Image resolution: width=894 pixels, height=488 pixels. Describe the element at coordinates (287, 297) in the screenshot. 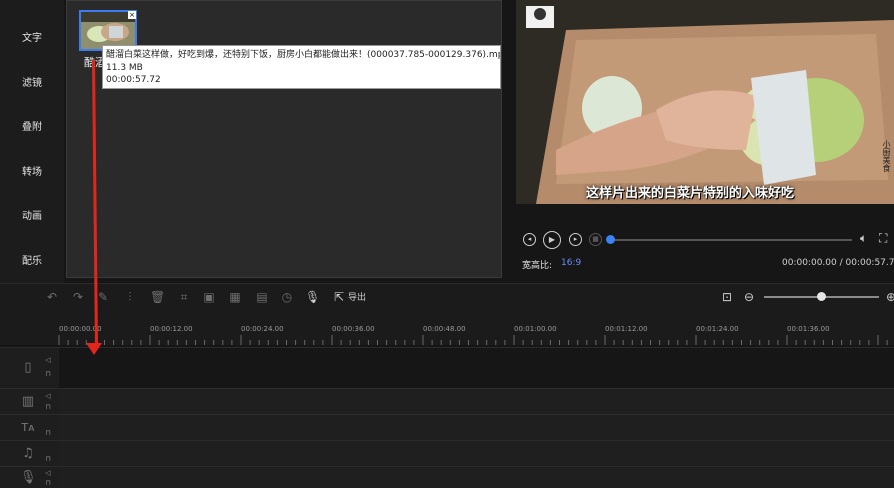

I see `speed-icon: ◷` at that location.